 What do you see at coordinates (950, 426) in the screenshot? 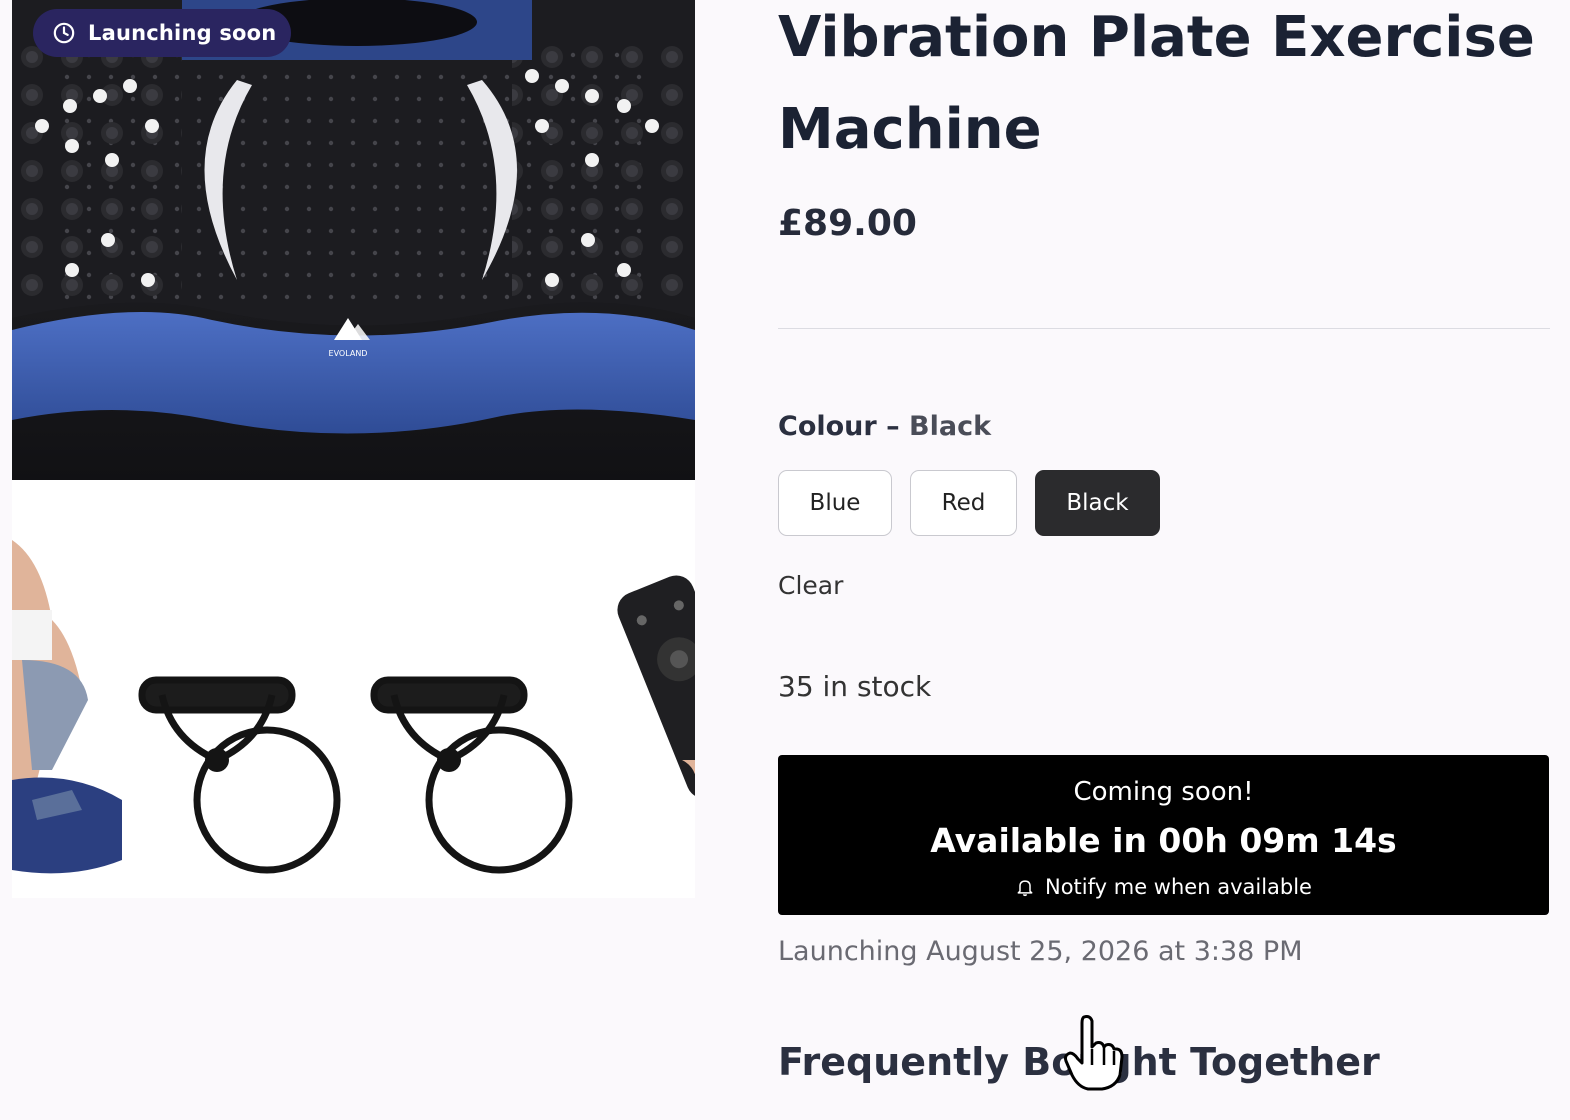
I see `colour-selected-value: Black` at bounding box center [950, 426].